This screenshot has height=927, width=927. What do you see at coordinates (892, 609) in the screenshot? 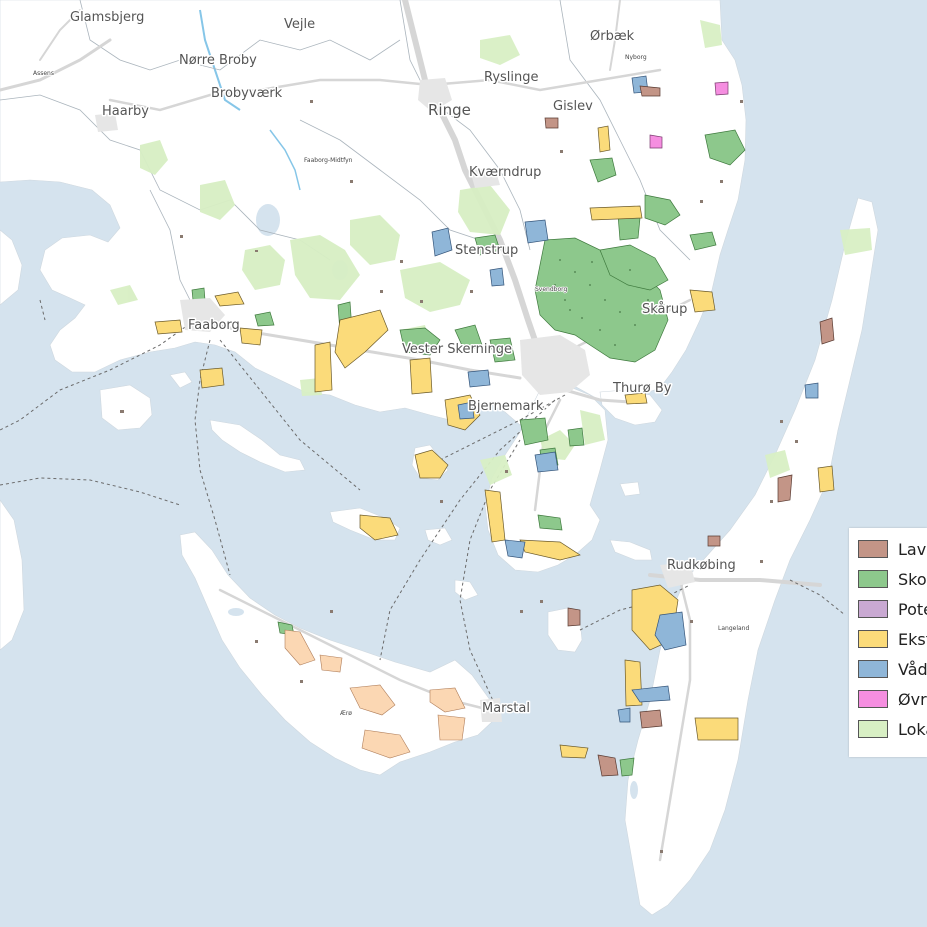
I see `legend-item-potentiel: Potentiel` at bounding box center [892, 609].